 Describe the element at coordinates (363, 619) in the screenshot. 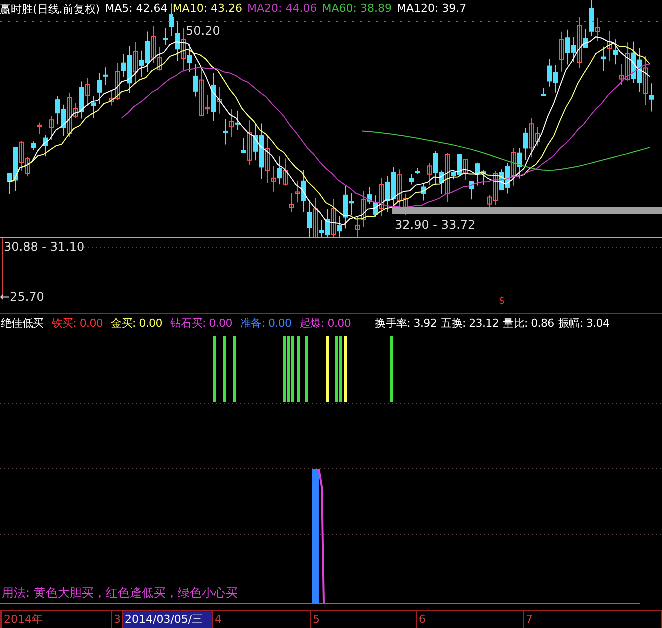

I see `date-axis-label: 5` at that location.